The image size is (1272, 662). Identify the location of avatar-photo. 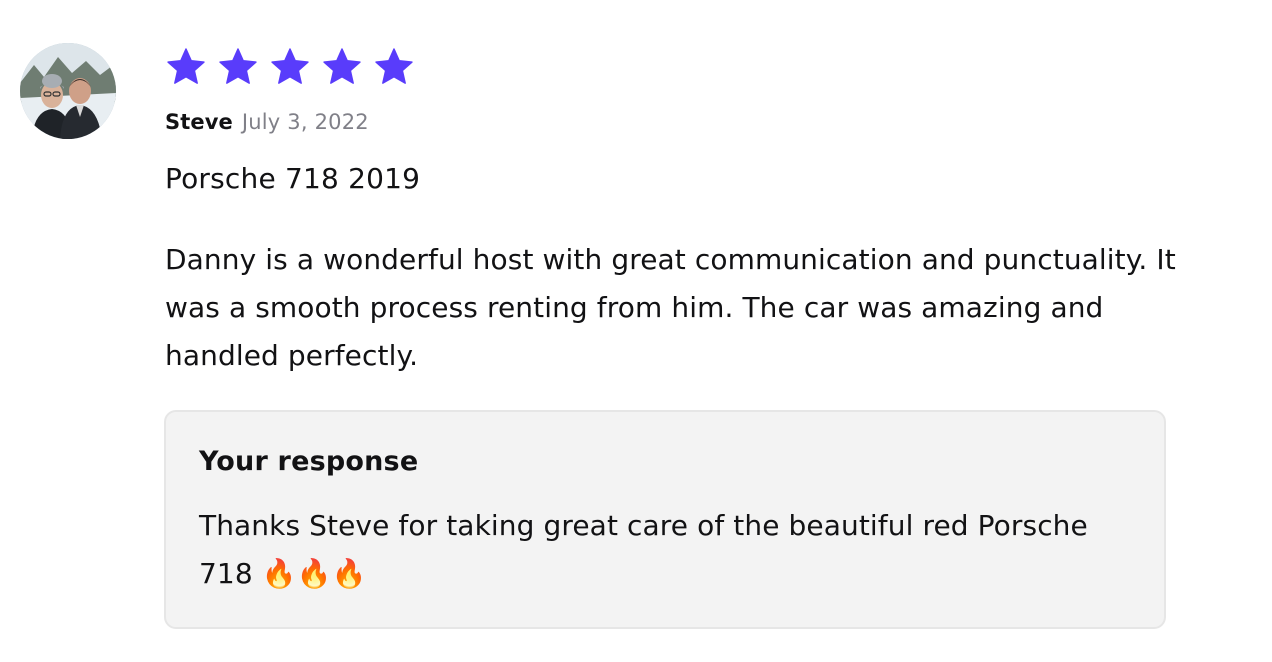
(68, 91).